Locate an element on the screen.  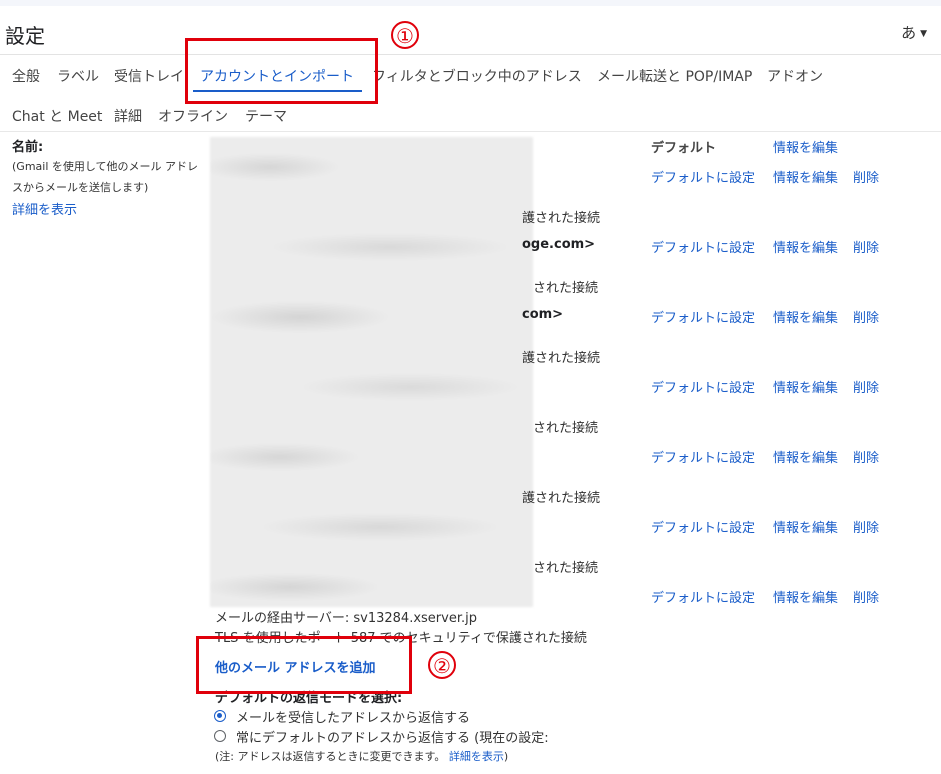
server-info: メールの経由サーバー: sv13284.xserver.jp is located at coordinates (346, 618).